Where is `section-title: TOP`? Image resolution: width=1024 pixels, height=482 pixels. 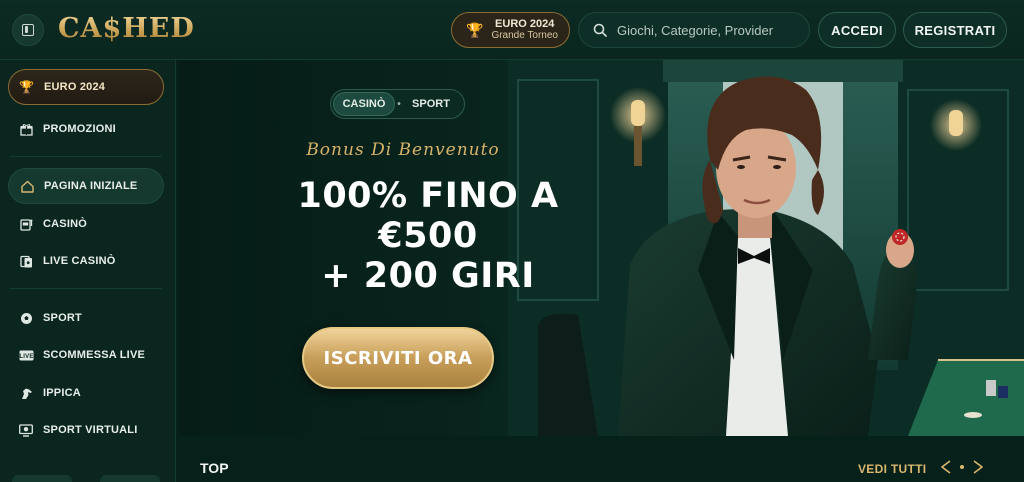 section-title: TOP is located at coordinates (214, 468).